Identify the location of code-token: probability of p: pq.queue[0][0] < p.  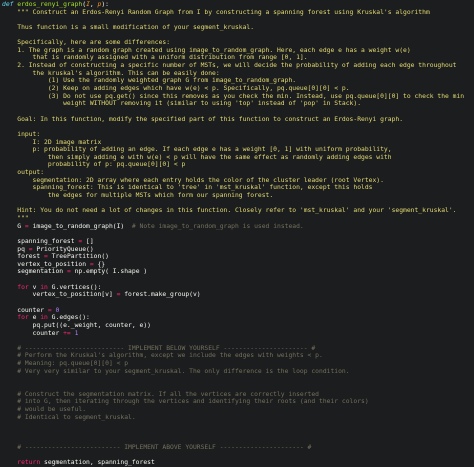
(94, 165).